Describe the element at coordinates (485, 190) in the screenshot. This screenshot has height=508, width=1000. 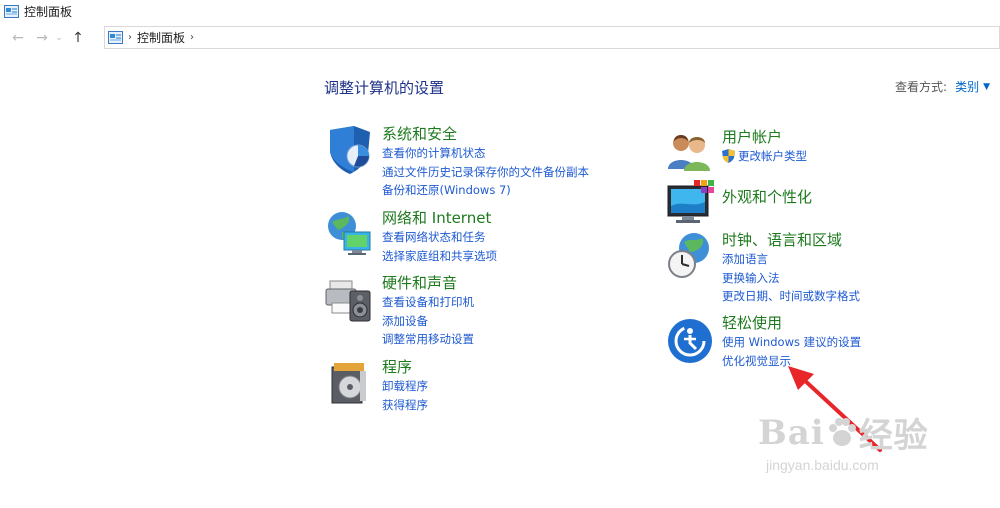
I see `link-backup-restore: 备份和还原(Windows 7)` at that location.